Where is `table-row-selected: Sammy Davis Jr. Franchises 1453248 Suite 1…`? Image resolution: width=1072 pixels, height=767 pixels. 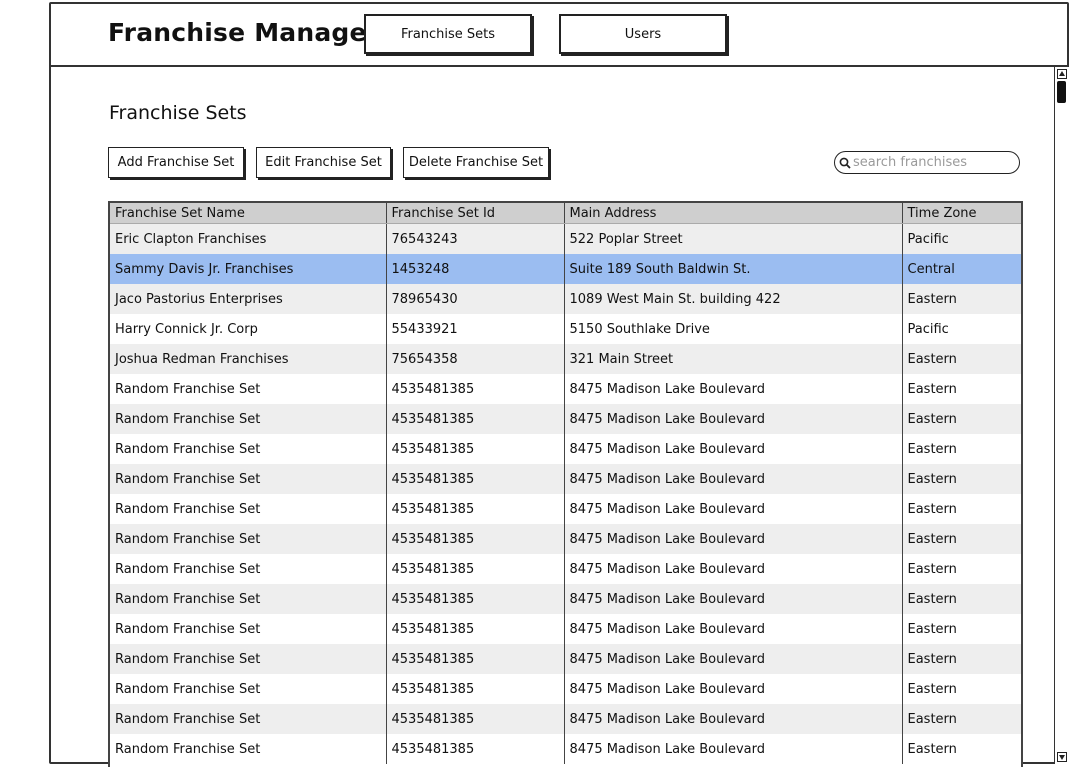 table-row-selected: Sammy Davis Jr. Franchises 1453248 Suite 1… is located at coordinates (565, 269).